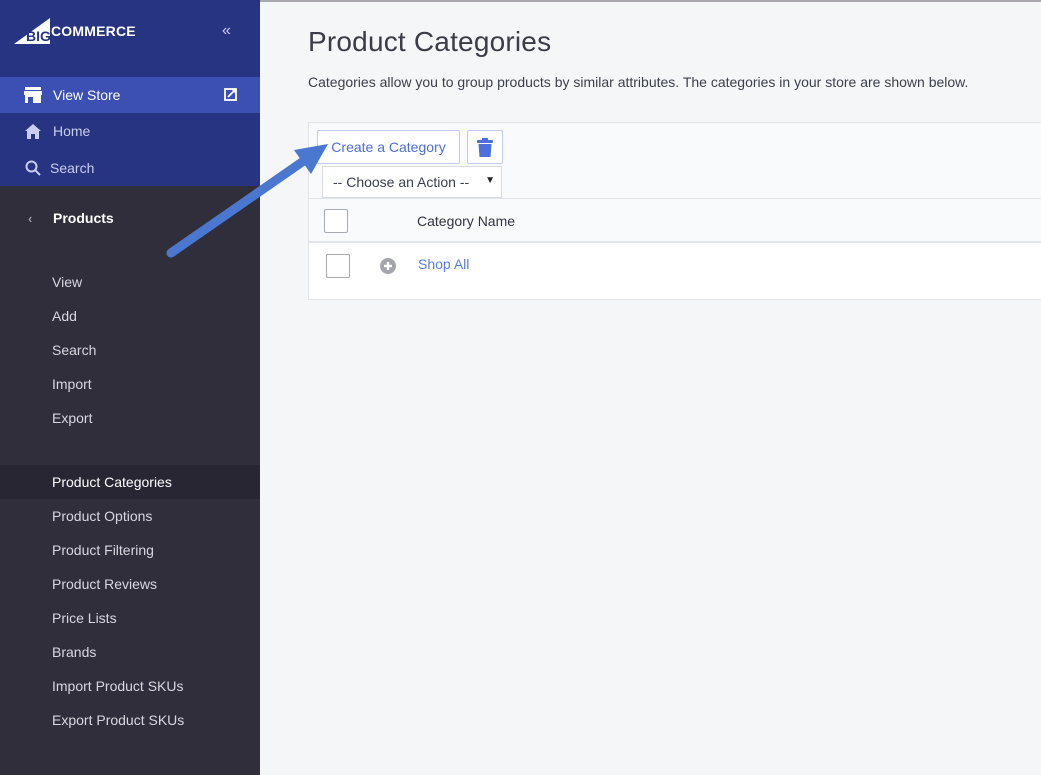  Describe the element at coordinates (230, 94) in the screenshot. I see `external-link-icon` at that location.